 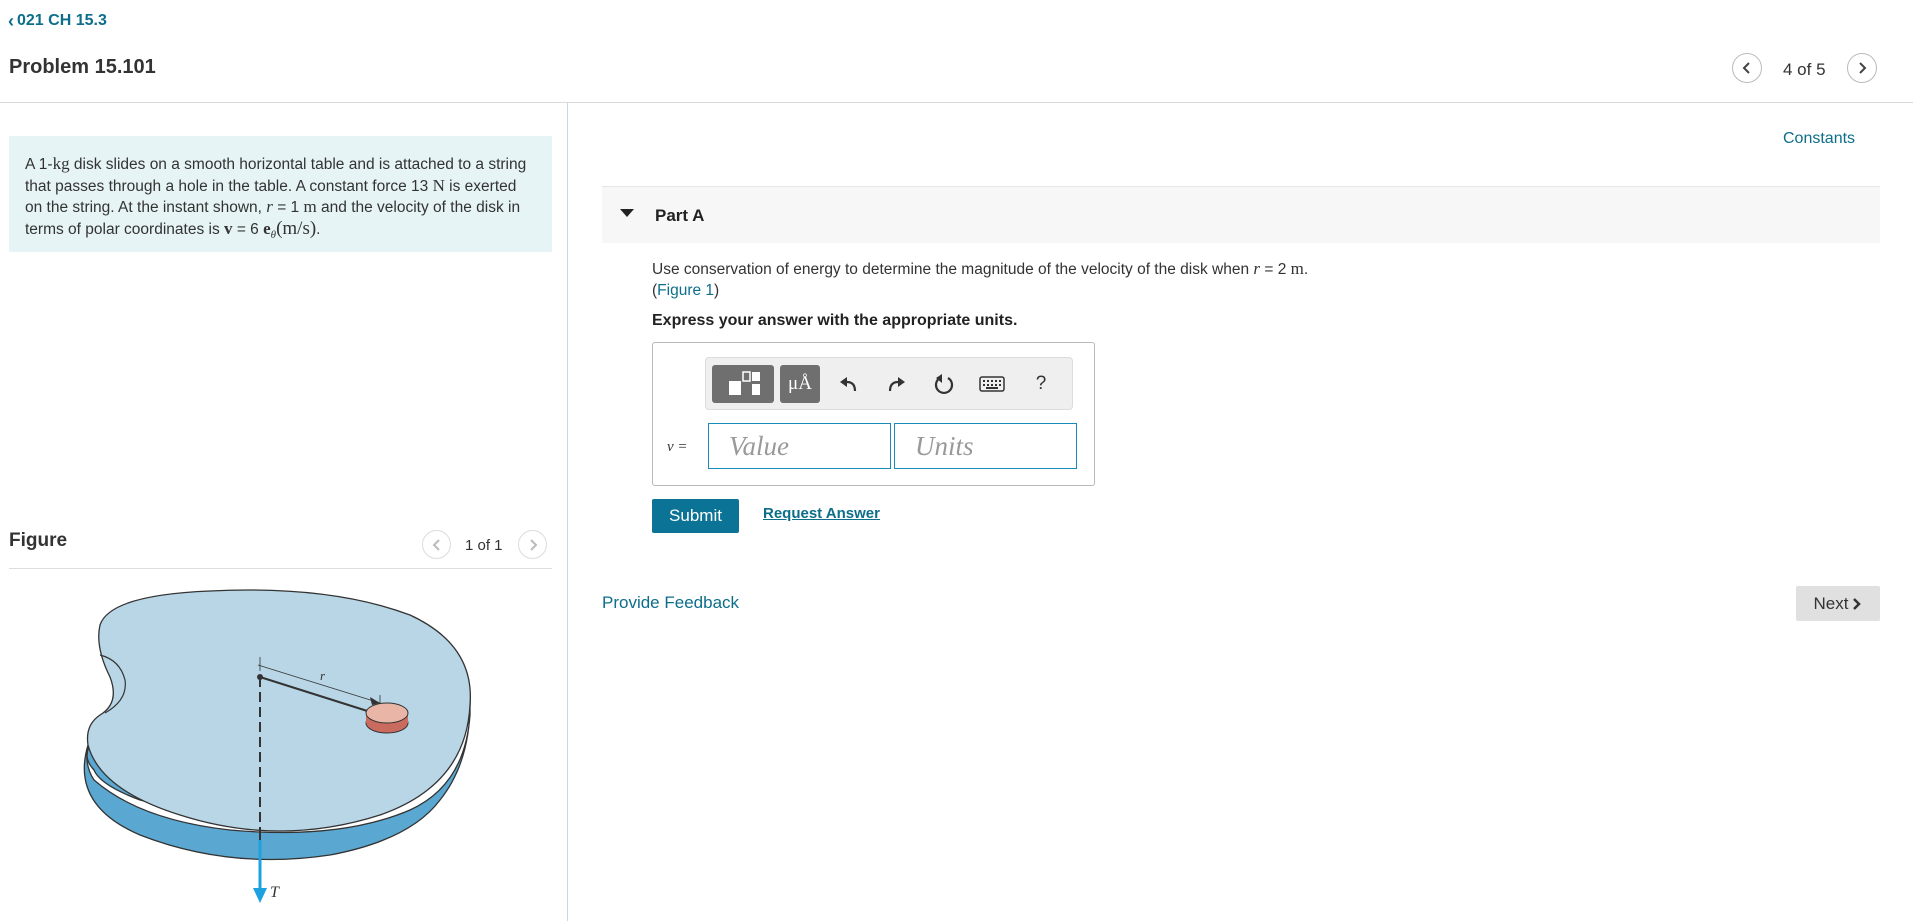 I want to click on keyboard-button, so click(x=992, y=384).